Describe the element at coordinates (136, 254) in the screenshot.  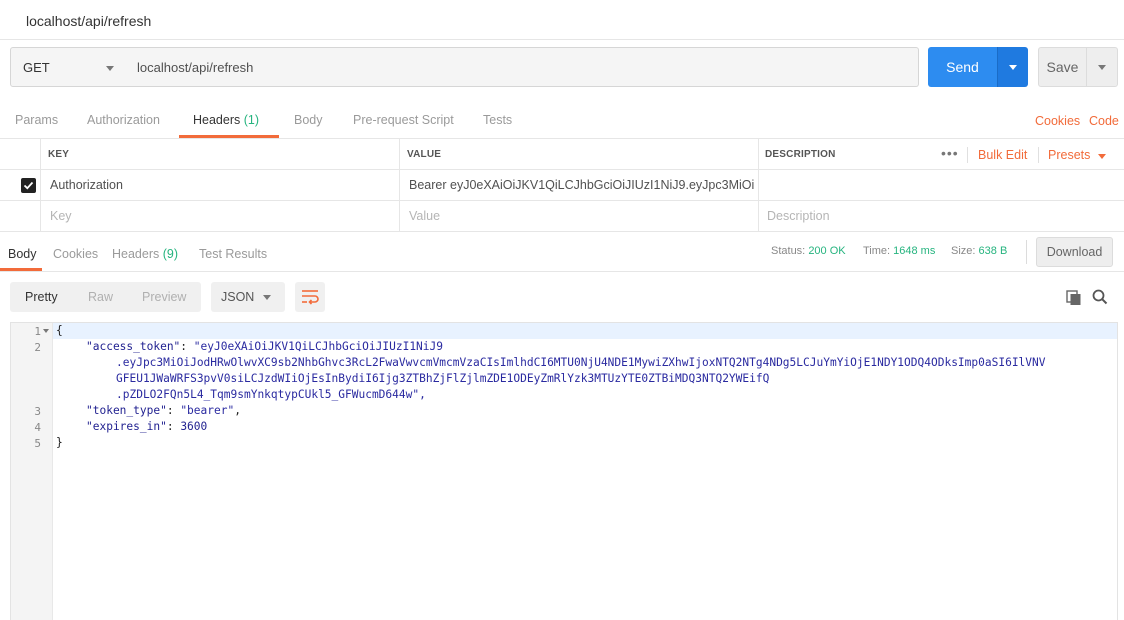
I see `tab-response-headers-label: Headers` at that location.